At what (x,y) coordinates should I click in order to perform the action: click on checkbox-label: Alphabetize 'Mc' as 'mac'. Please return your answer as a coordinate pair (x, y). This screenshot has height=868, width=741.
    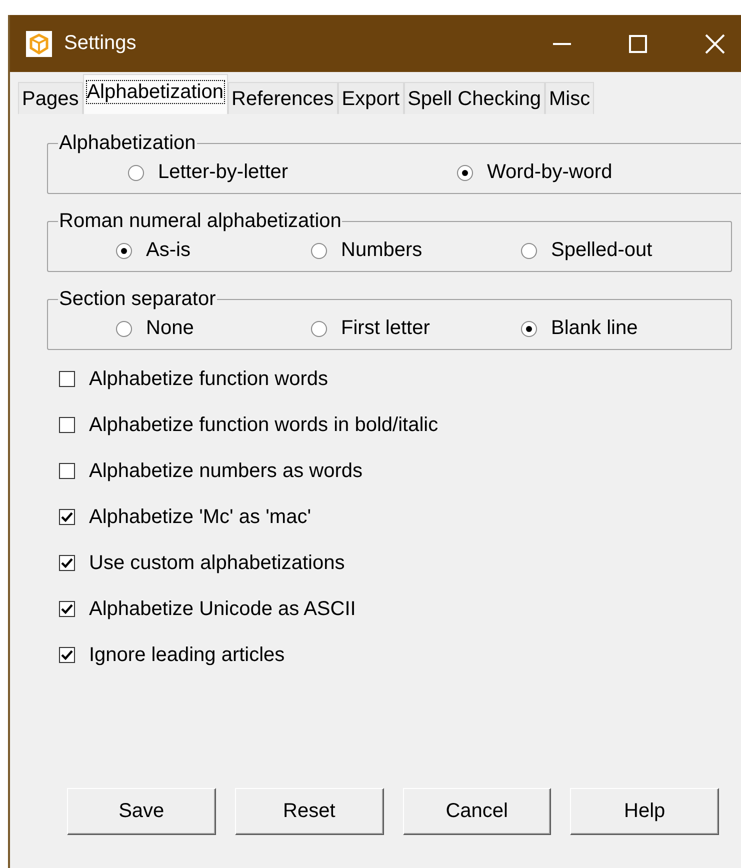
    Looking at the image, I should click on (200, 517).